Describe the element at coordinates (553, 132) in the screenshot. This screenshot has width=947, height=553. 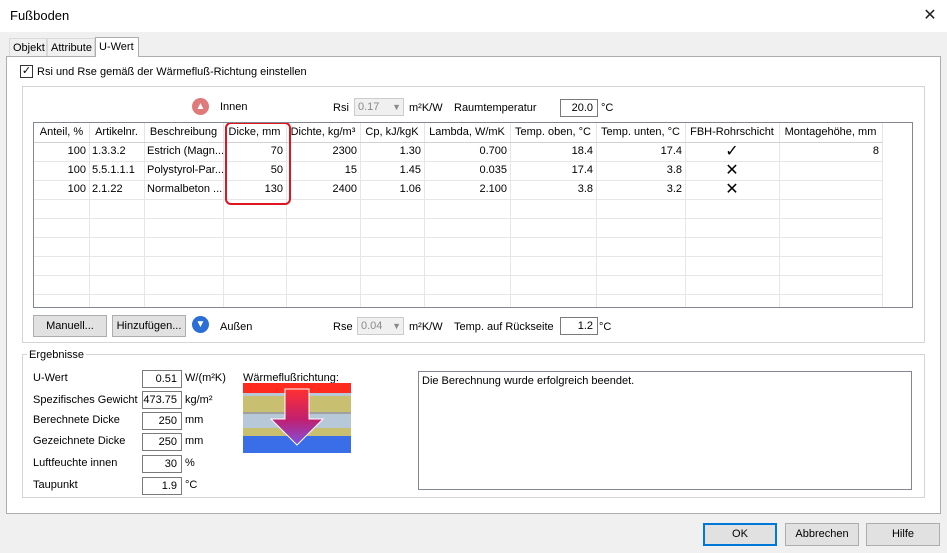
I see `col-temp-oben: Temp. oben, °C` at that location.